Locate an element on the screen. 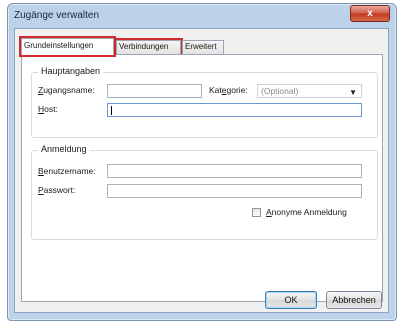 This screenshot has height=322, width=402. kategorie-label: Kategorie: is located at coordinates (228, 90).